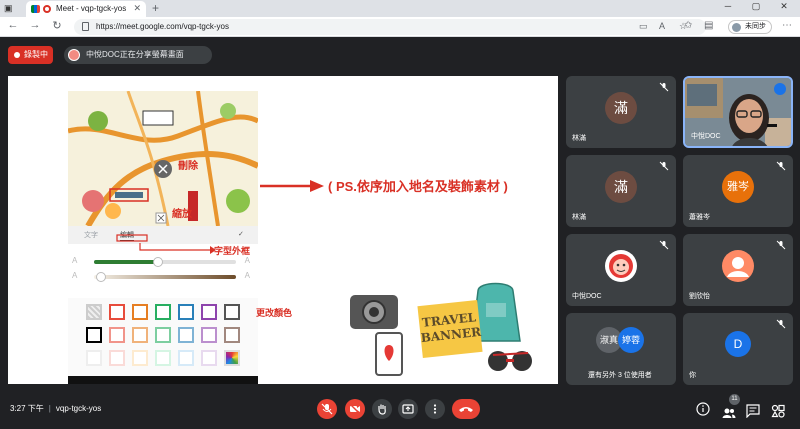 This screenshot has width=800, height=429. What do you see at coordinates (784, 6) in the screenshot?
I see `window-close-button: ✕` at bounding box center [784, 6].